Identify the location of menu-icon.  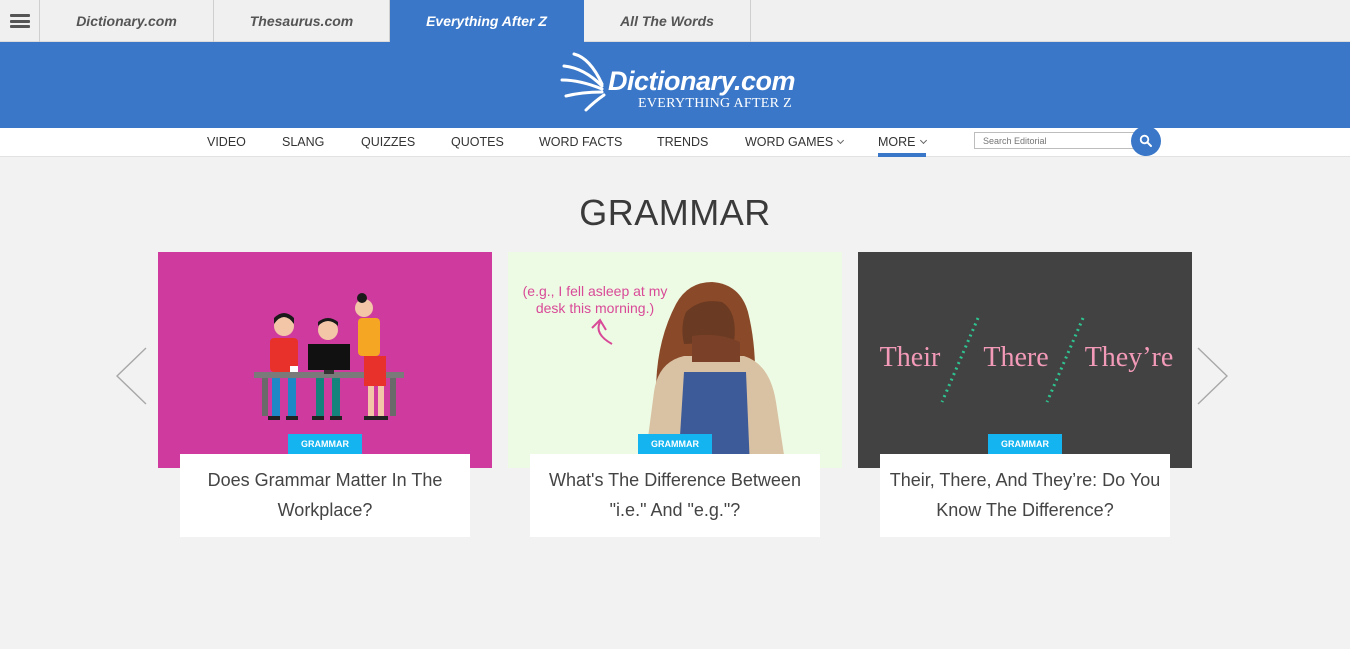
(20, 21).